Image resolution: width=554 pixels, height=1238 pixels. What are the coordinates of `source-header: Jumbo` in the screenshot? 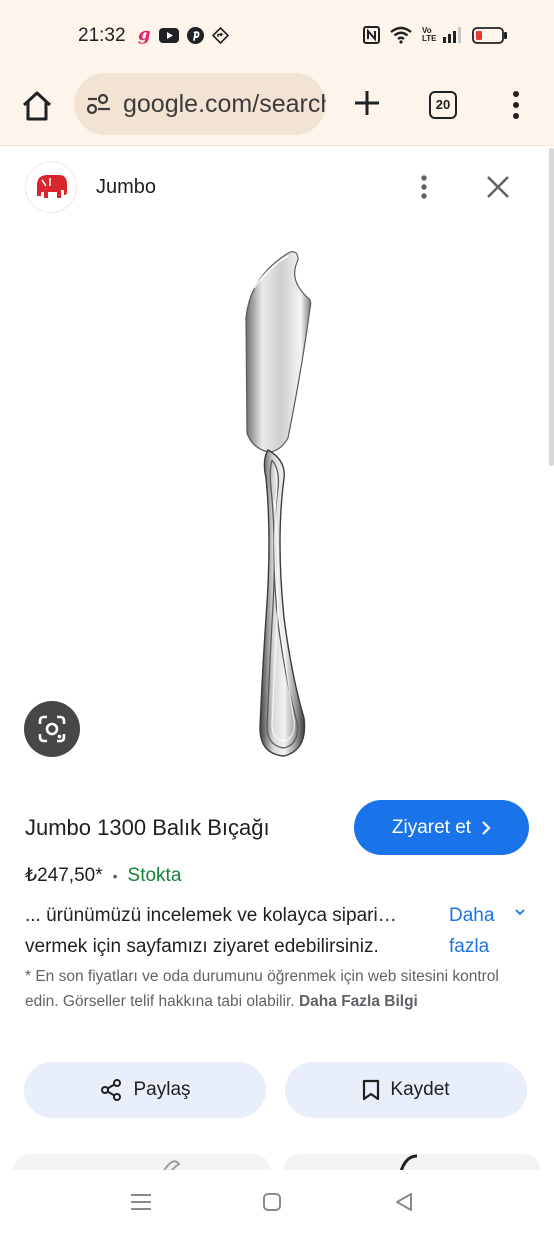 It's located at (277, 189).